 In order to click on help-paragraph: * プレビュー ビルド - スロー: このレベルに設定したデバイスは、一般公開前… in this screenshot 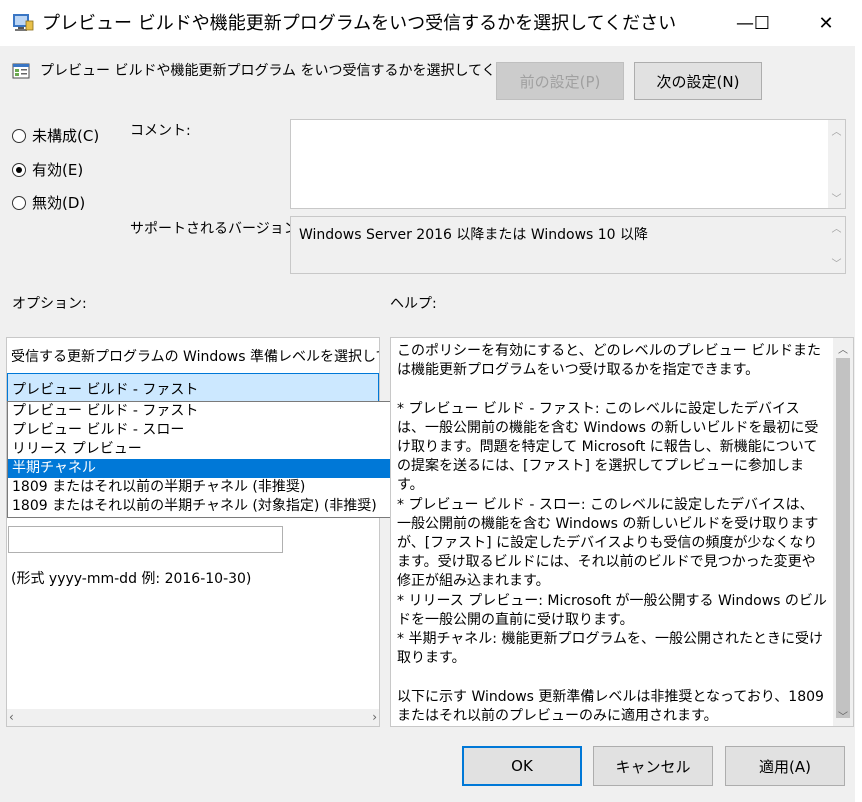, I will do `click(608, 543)`.